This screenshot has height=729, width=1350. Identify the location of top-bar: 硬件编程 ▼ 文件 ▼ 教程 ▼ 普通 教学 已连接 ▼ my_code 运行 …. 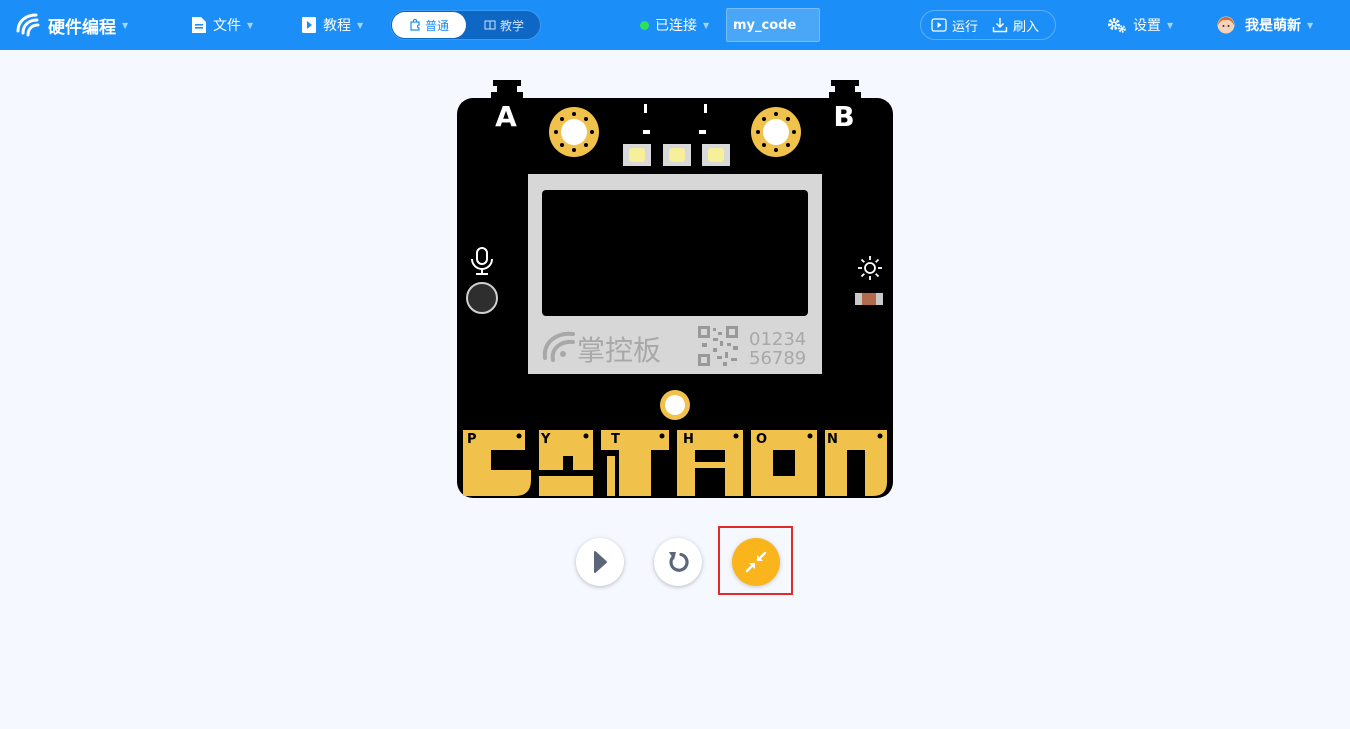
(675, 25).